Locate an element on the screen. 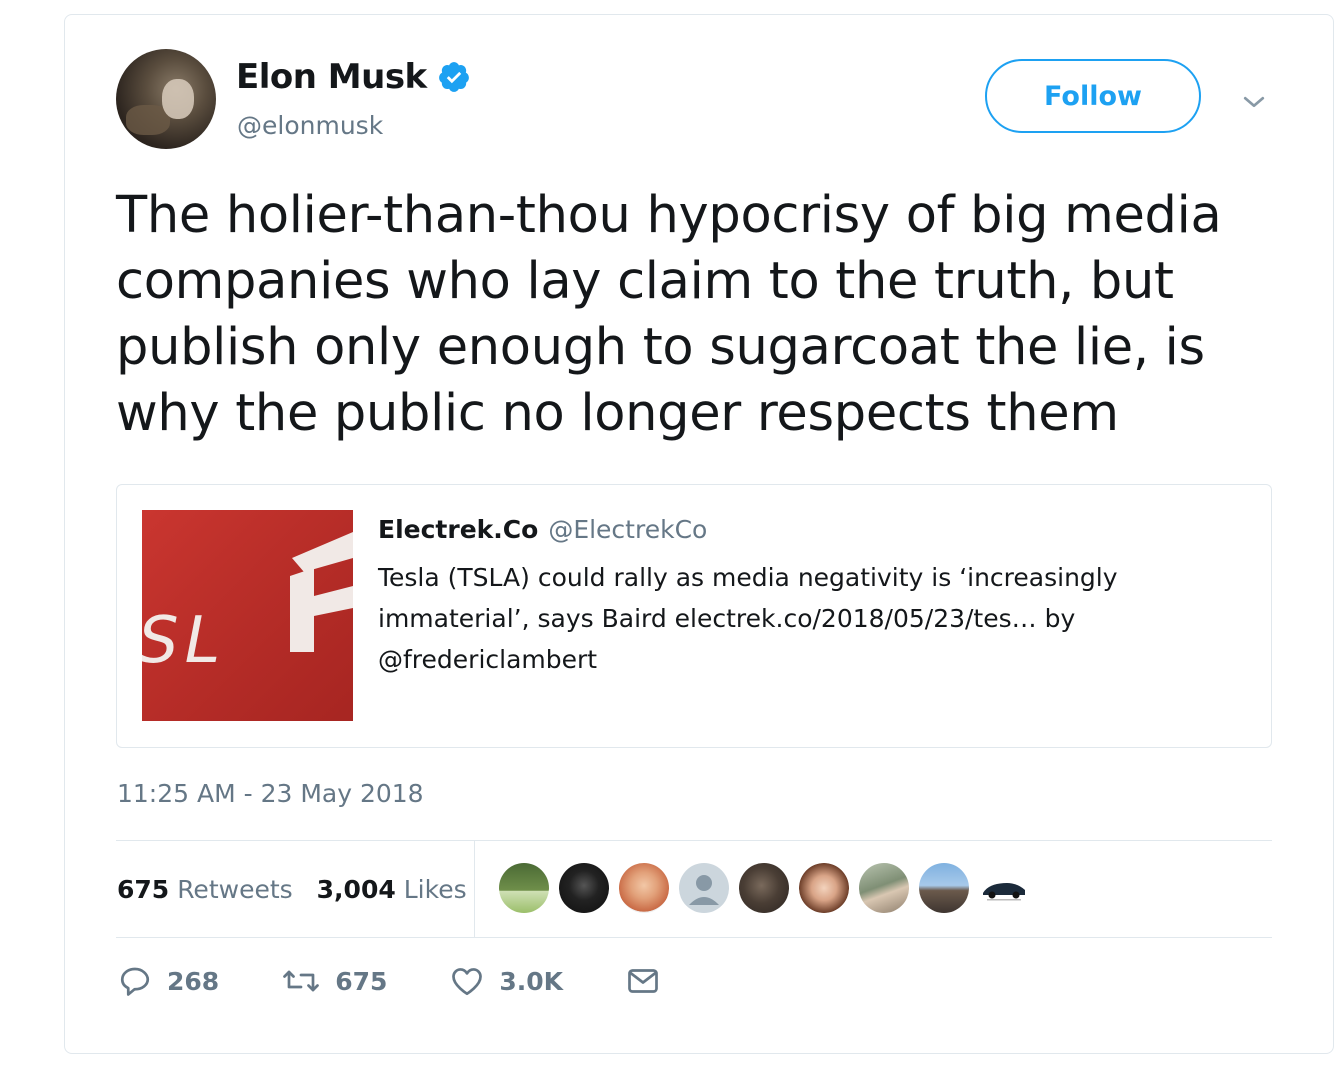 The image size is (1344, 1068). liker-avatars is located at coordinates (764, 888).